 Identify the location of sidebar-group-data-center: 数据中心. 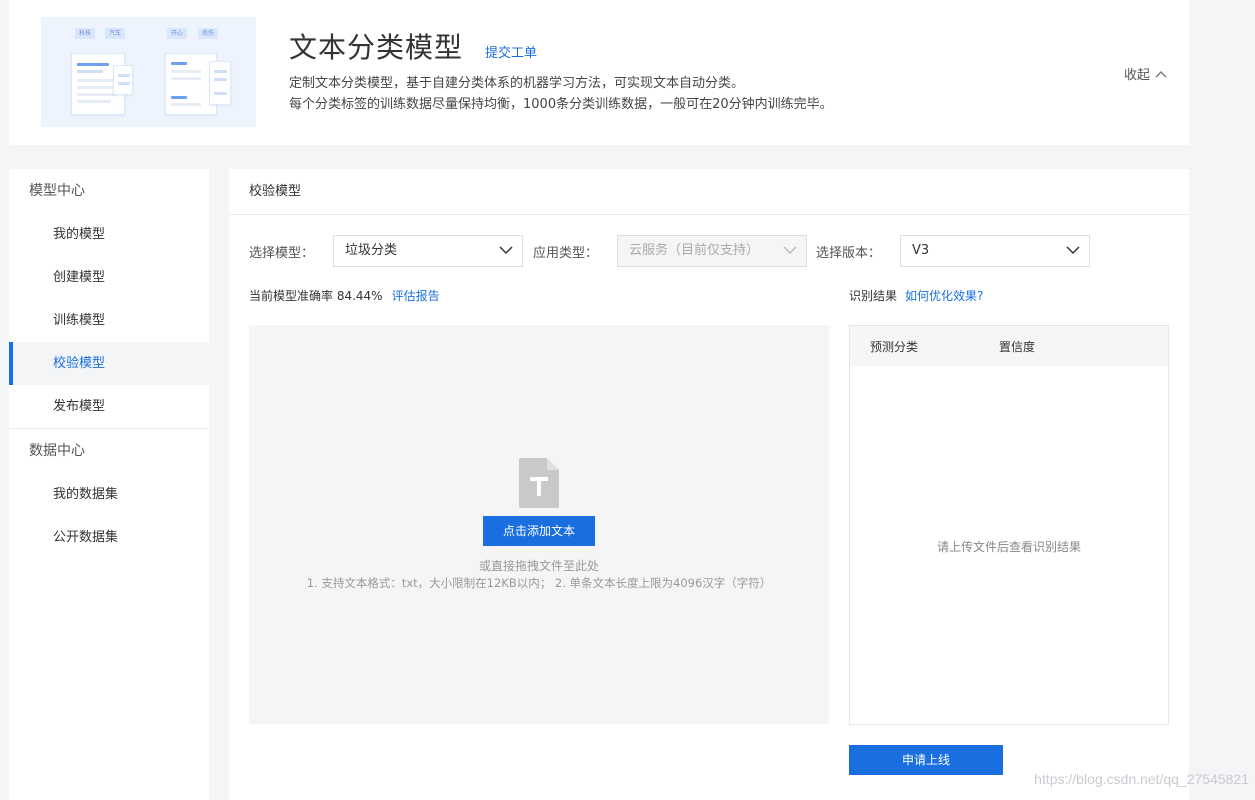
(57, 451).